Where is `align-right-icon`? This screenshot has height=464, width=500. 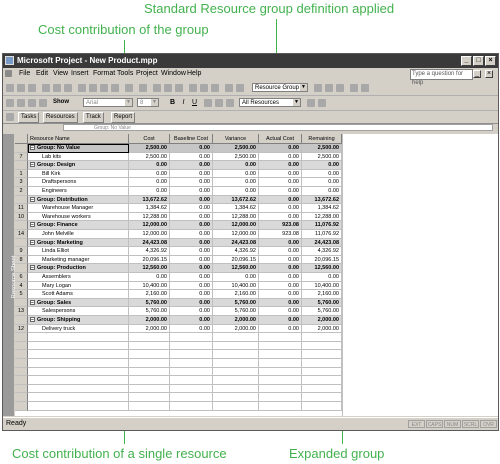 align-right-icon is located at coordinates (230, 103).